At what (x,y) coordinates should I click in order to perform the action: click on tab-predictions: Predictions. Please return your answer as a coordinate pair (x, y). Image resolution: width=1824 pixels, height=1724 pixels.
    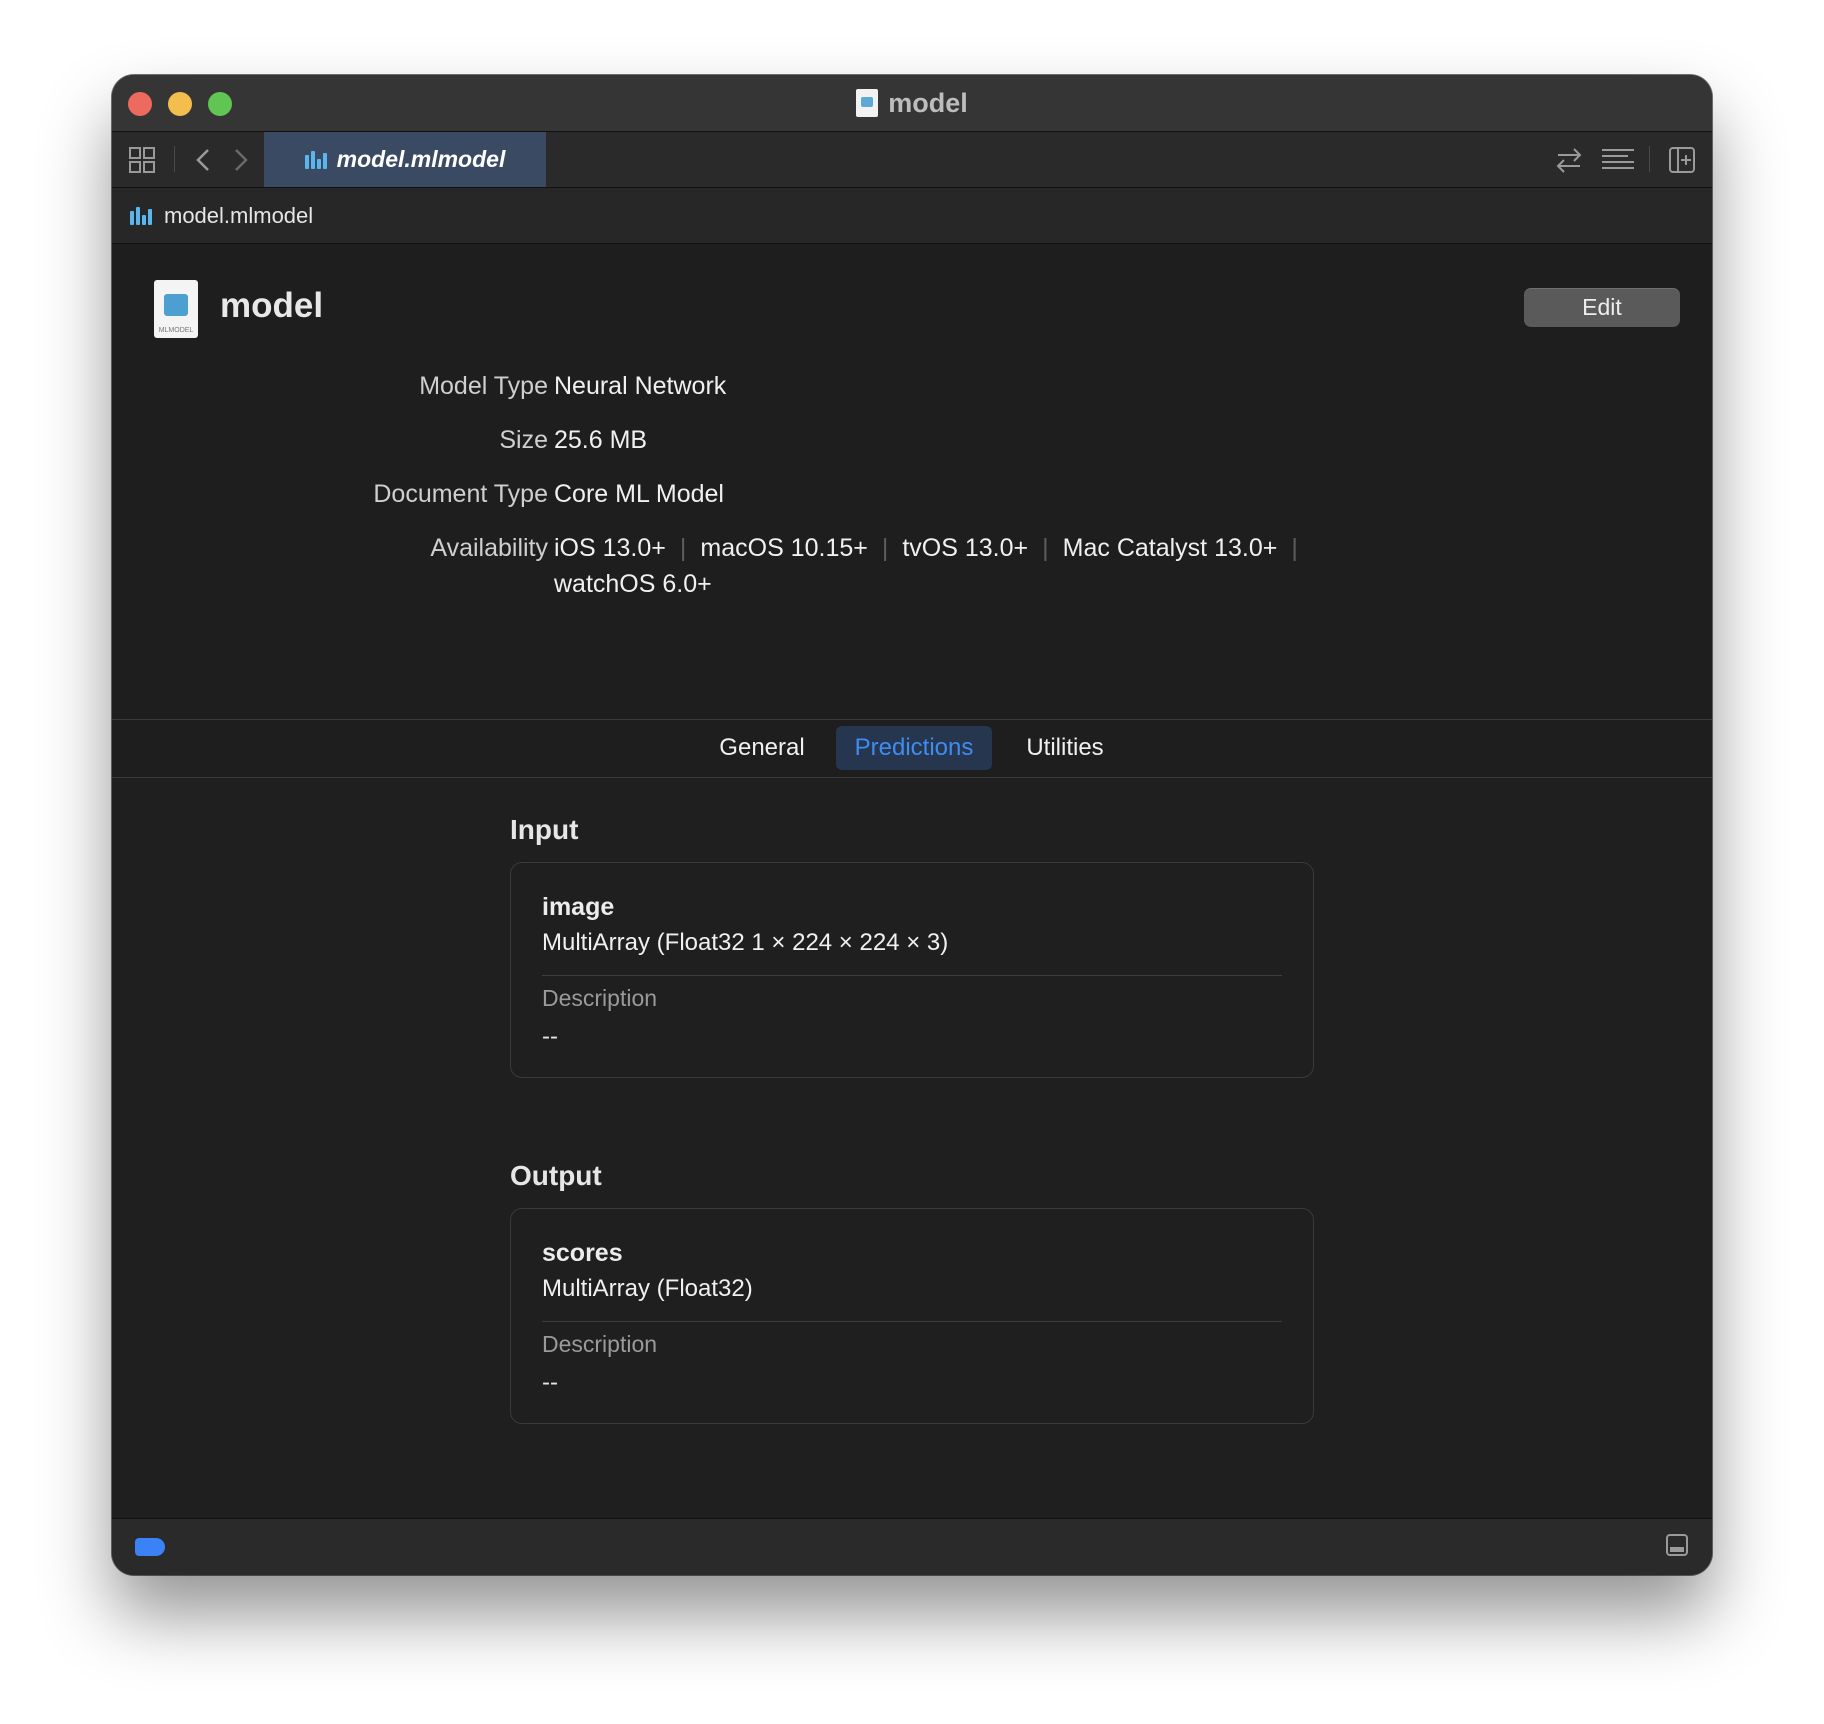
    Looking at the image, I should click on (914, 748).